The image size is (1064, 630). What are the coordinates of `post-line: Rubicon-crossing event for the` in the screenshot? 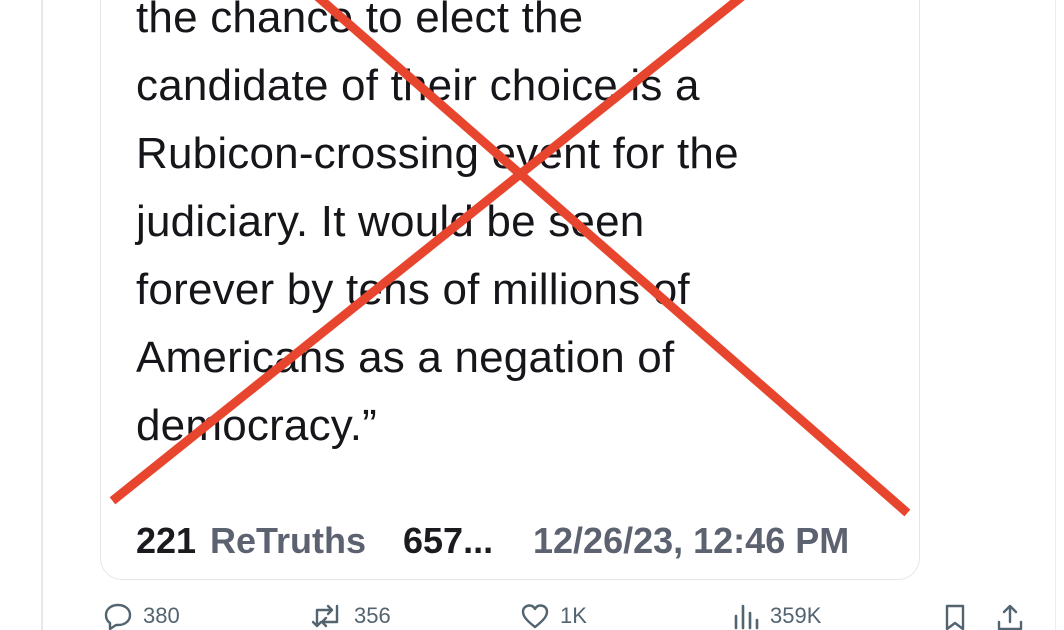 It's located at (437, 153).